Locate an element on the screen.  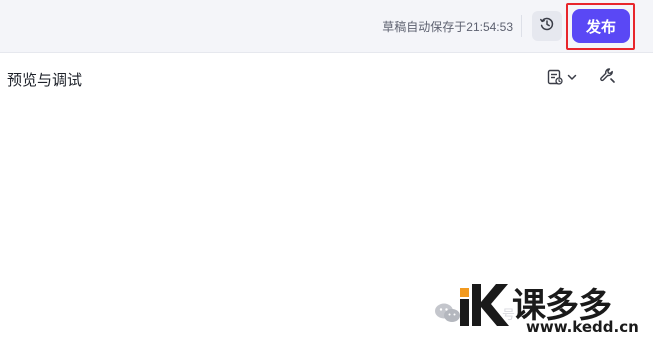
draft-autosave-status: 草稿自动保存于21:54:53 is located at coordinates (447, 27).